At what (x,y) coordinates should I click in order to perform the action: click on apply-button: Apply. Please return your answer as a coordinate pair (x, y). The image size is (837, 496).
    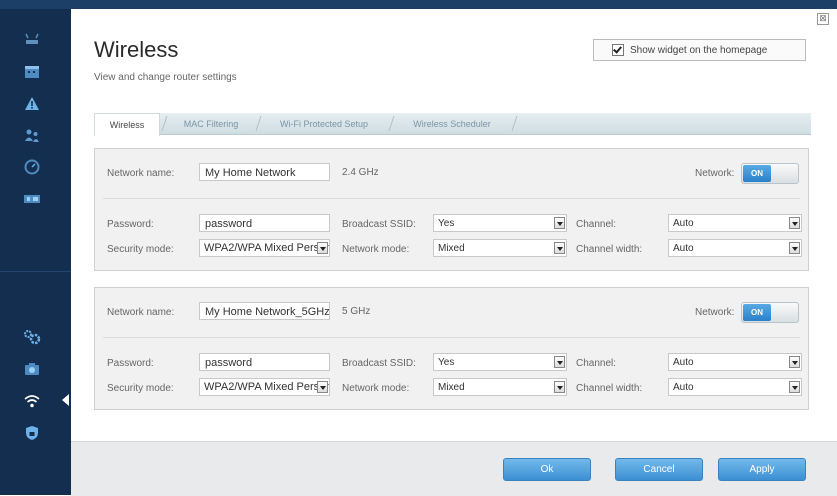
    Looking at the image, I should click on (762, 469).